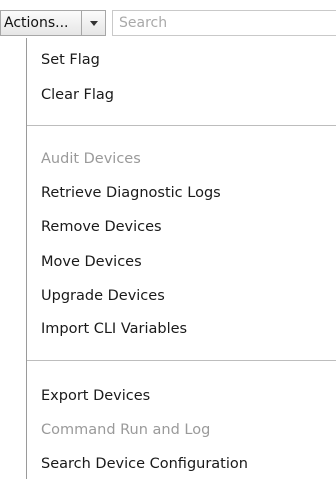  Describe the element at coordinates (131, 193) in the screenshot. I see `menu-item-retrieve-diagnostic-logs: Retrieve Diagnostic Logs` at that location.